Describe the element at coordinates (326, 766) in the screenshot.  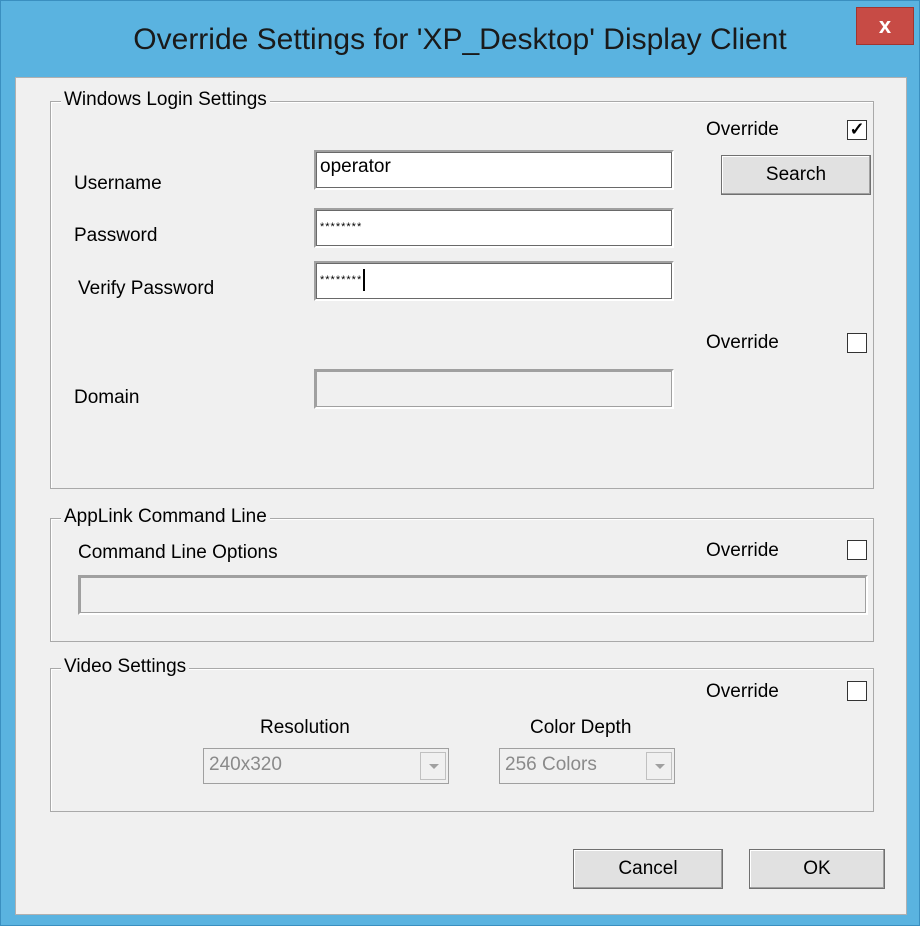
I see `resolution-select: 240x320` at that location.